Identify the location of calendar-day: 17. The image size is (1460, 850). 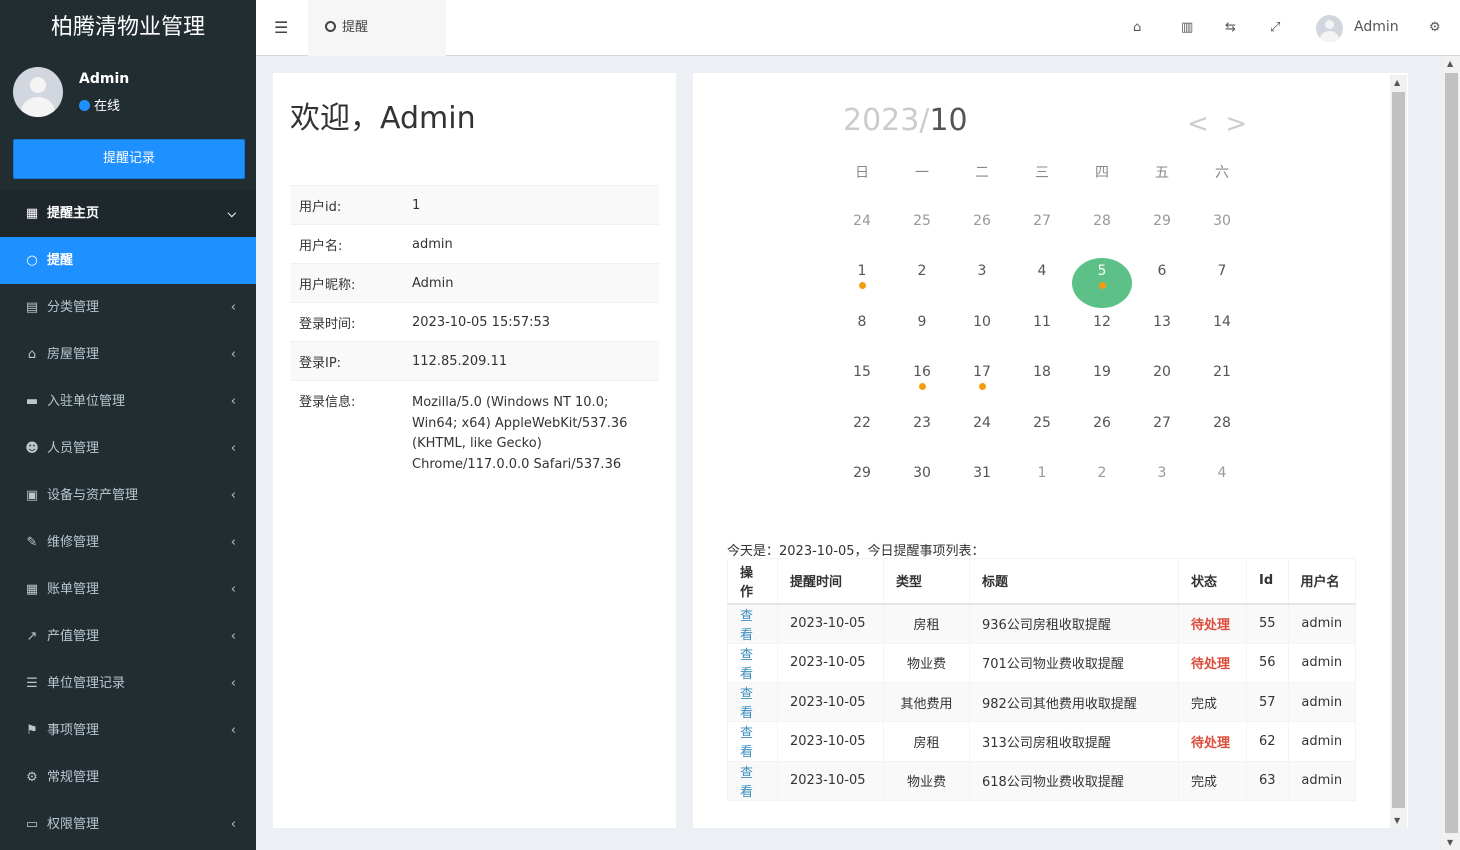
(982, 377).